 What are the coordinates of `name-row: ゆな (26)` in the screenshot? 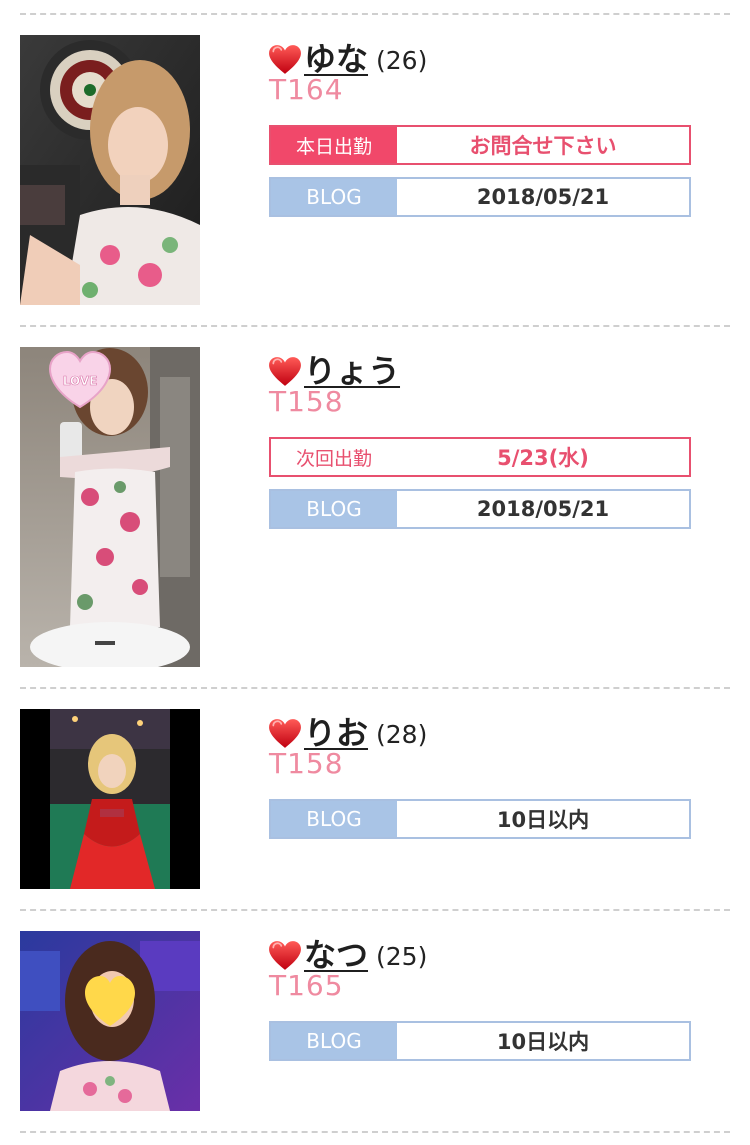 It's located at (347, 57).